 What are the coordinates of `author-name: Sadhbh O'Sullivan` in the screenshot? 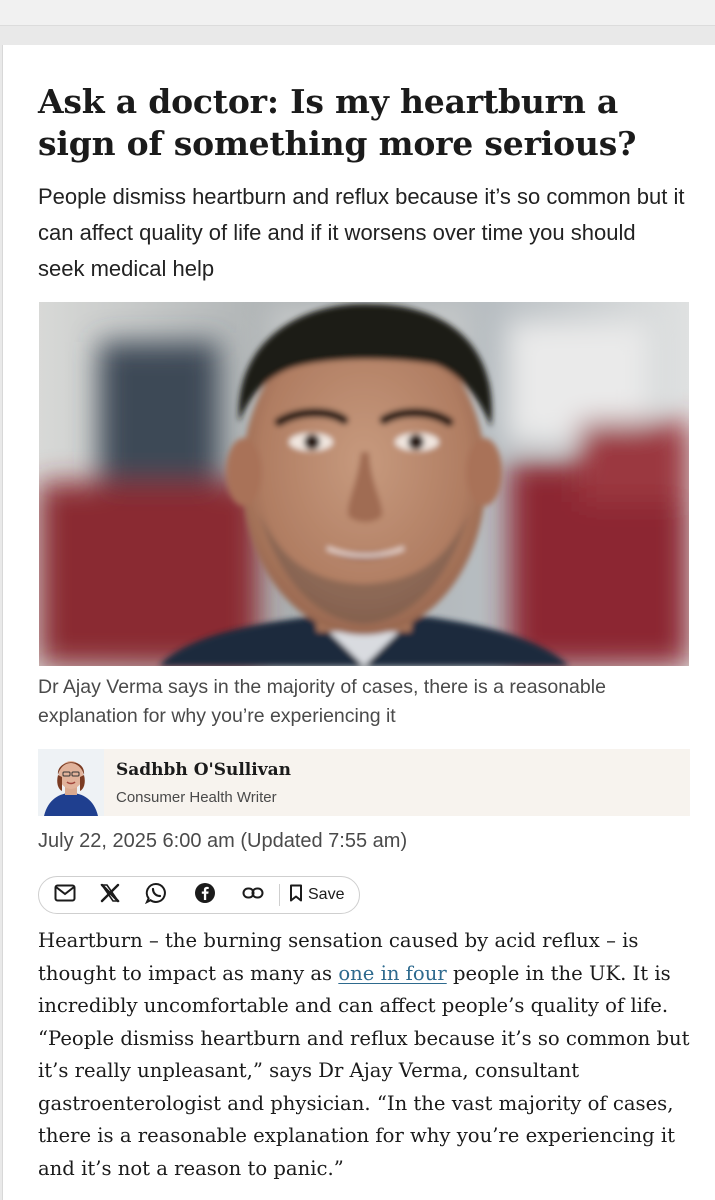 It's located at (203, 770).